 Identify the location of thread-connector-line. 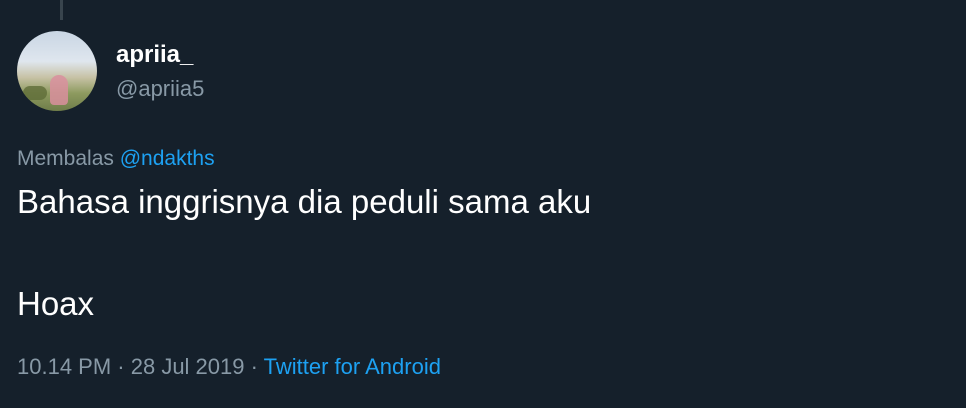
(61, 10).